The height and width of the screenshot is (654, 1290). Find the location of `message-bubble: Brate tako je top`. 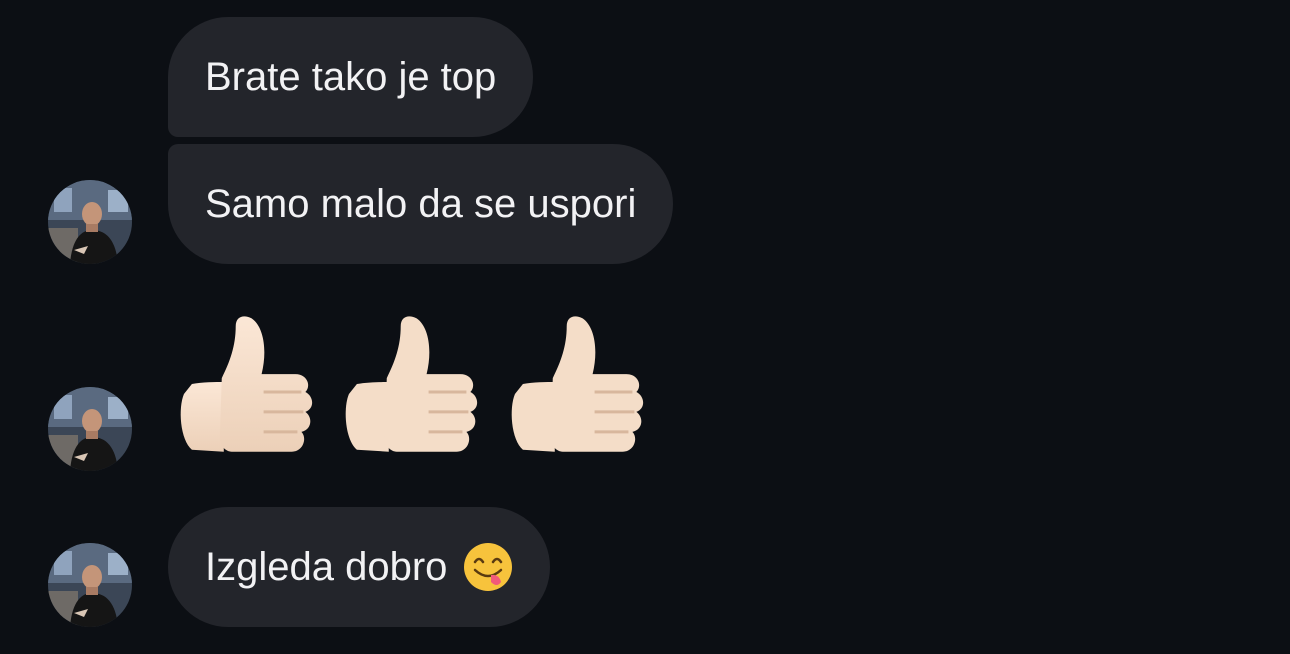

message-bubble: Brate tako je top is located at coordinates (351, 77).